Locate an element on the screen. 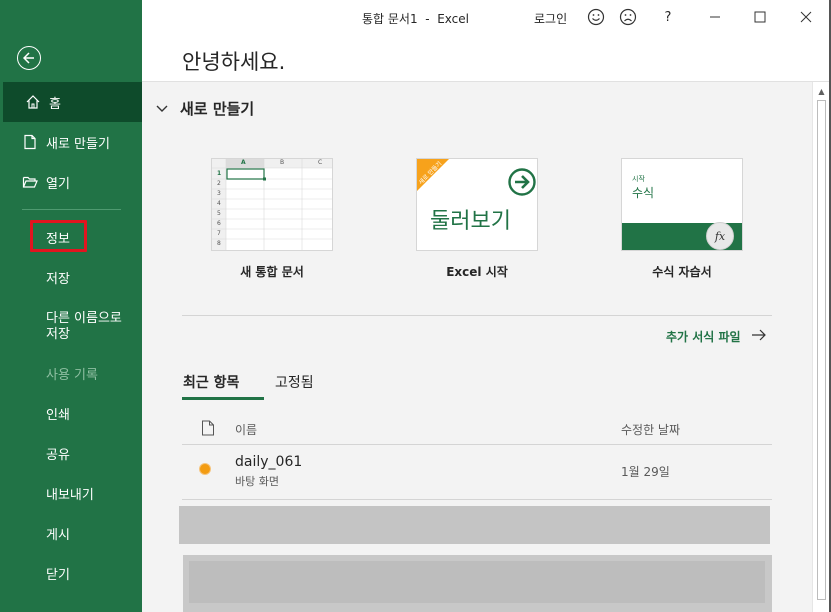 The image size is (831, 612). sidebar-item-label: 새로 만들기 is located at coordinates (78, 144).